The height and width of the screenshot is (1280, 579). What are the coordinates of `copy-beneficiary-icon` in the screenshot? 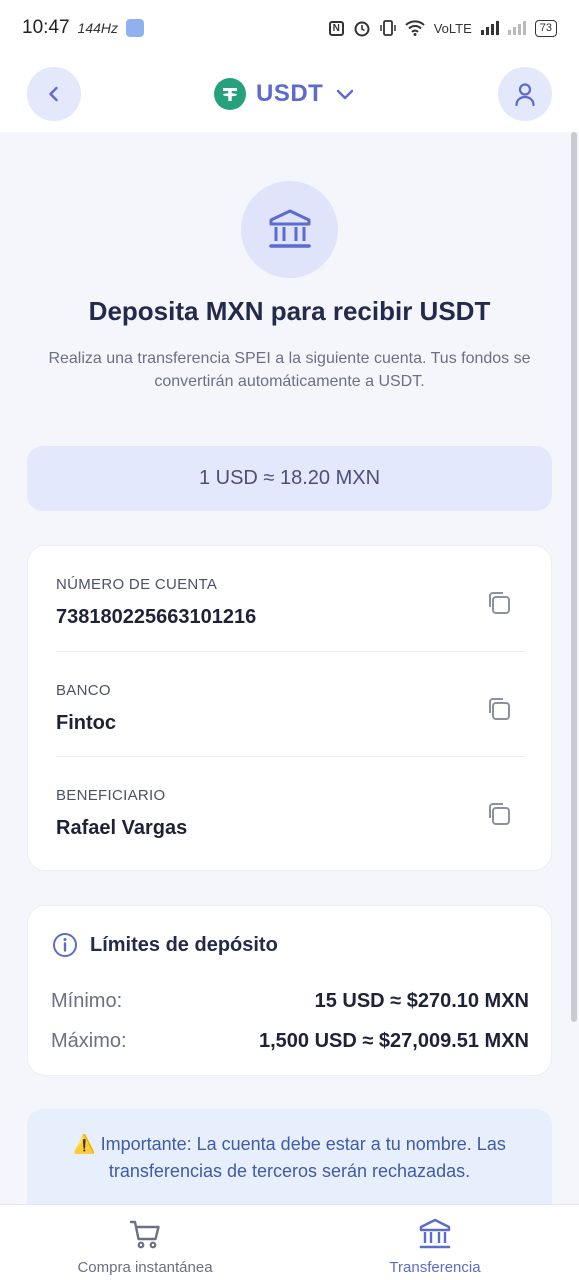 It's located at (499, 814).